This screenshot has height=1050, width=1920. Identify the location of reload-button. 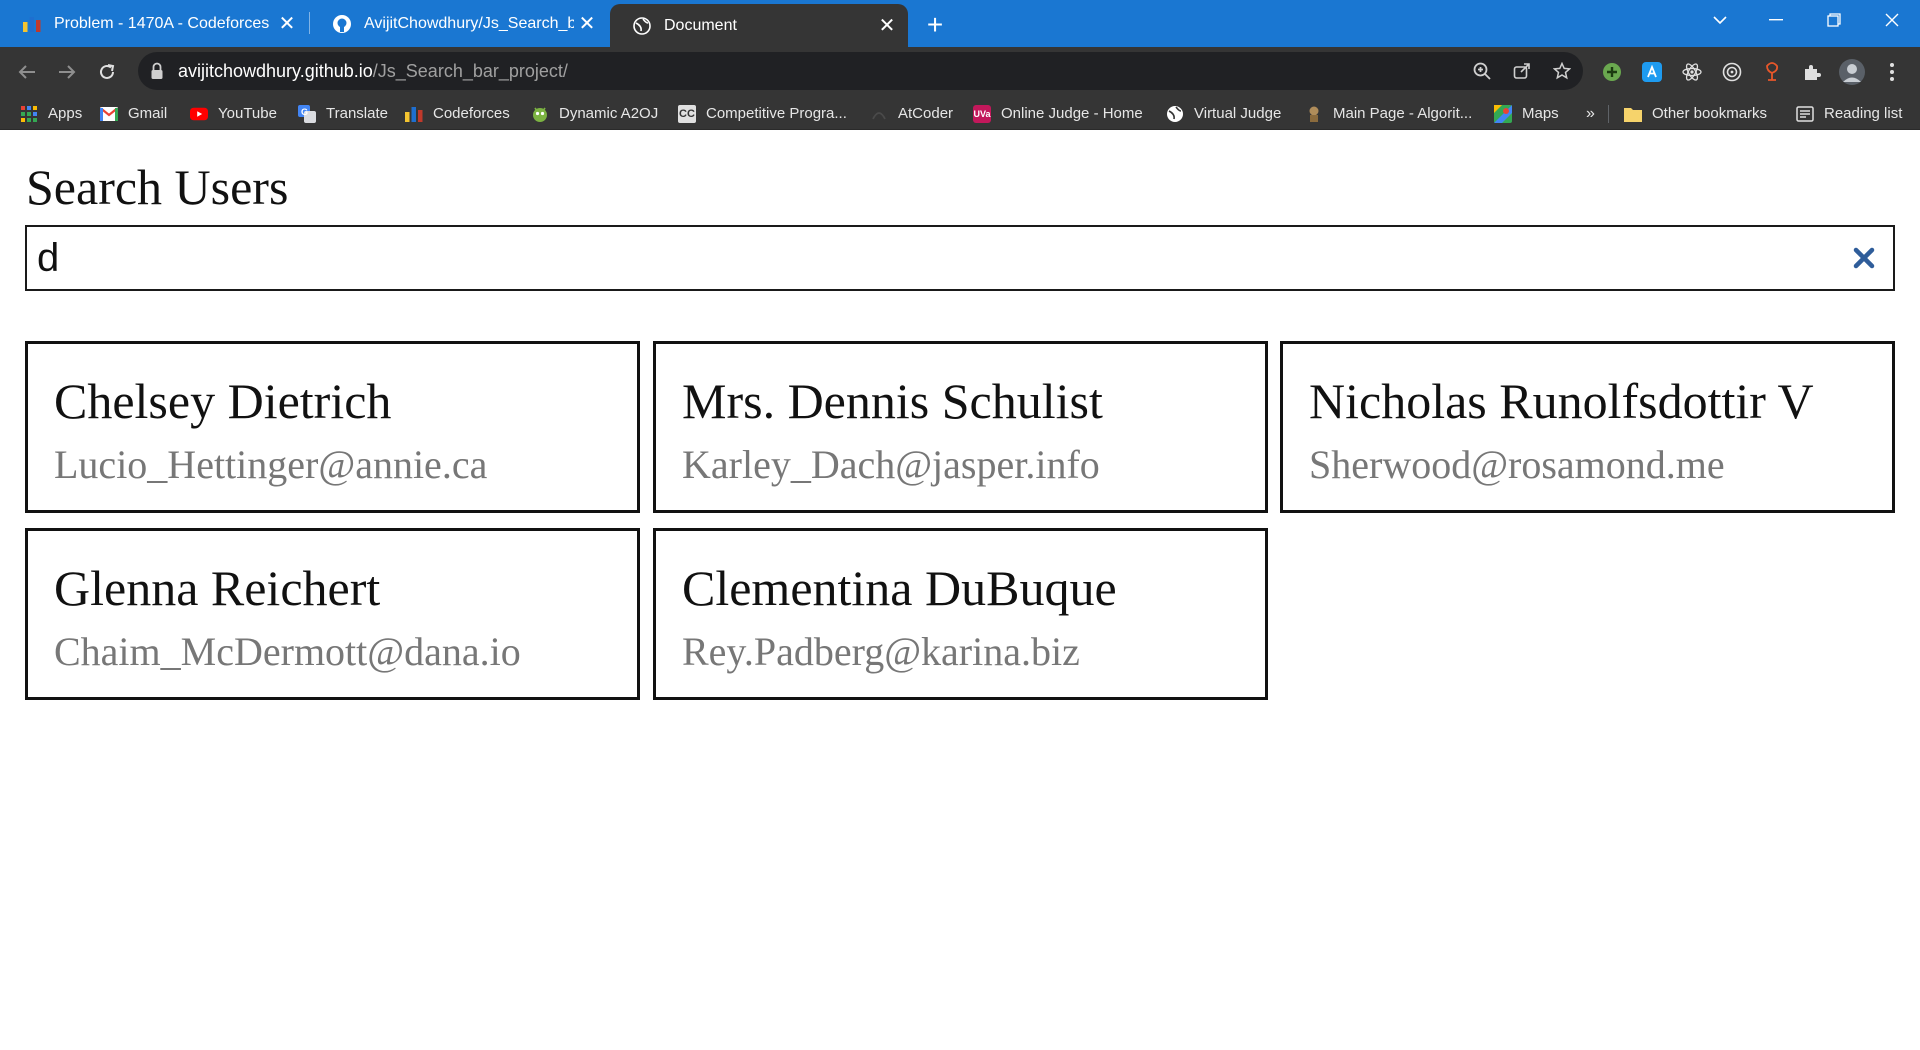
(107, 72).